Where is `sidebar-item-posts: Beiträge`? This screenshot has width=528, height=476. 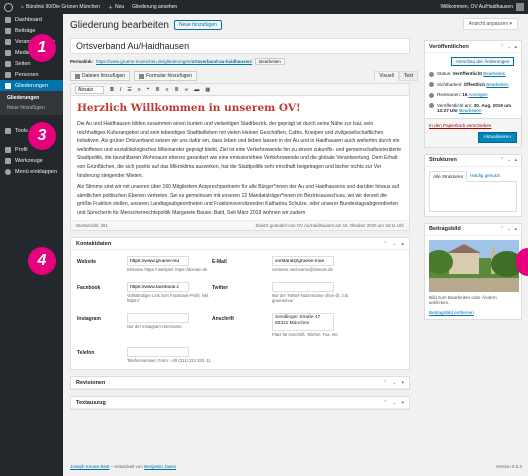
sidebar-item-posts: Beiträge is located at coordinates (31, 30).